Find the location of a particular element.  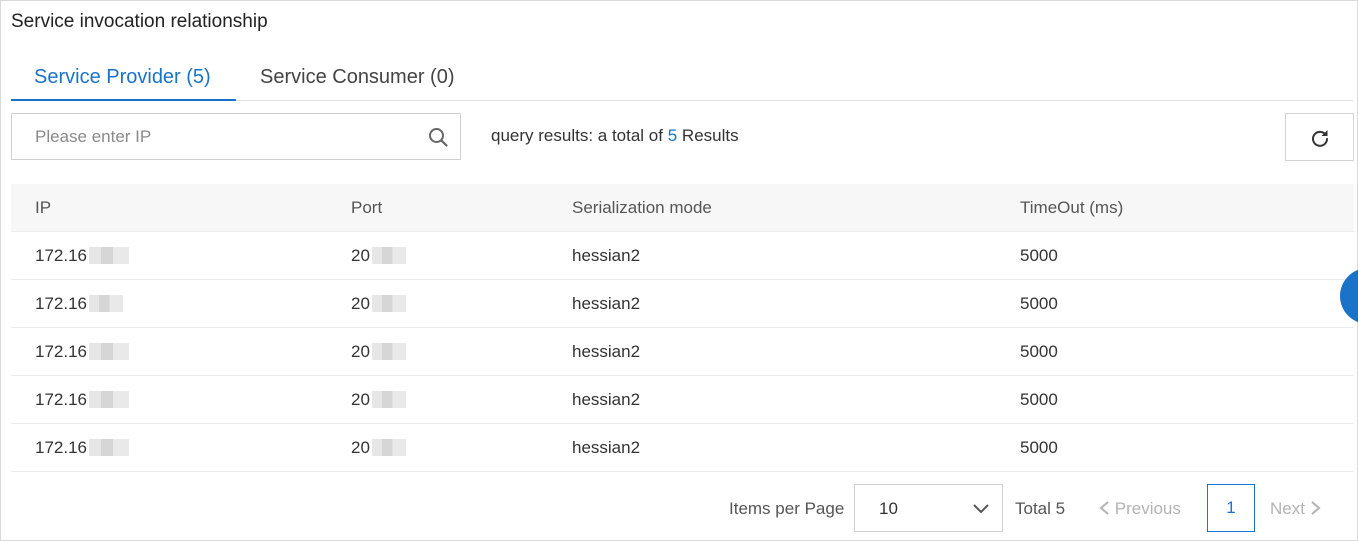

column-header-serialization: Serialization mode is located at coordinates (642, 207).